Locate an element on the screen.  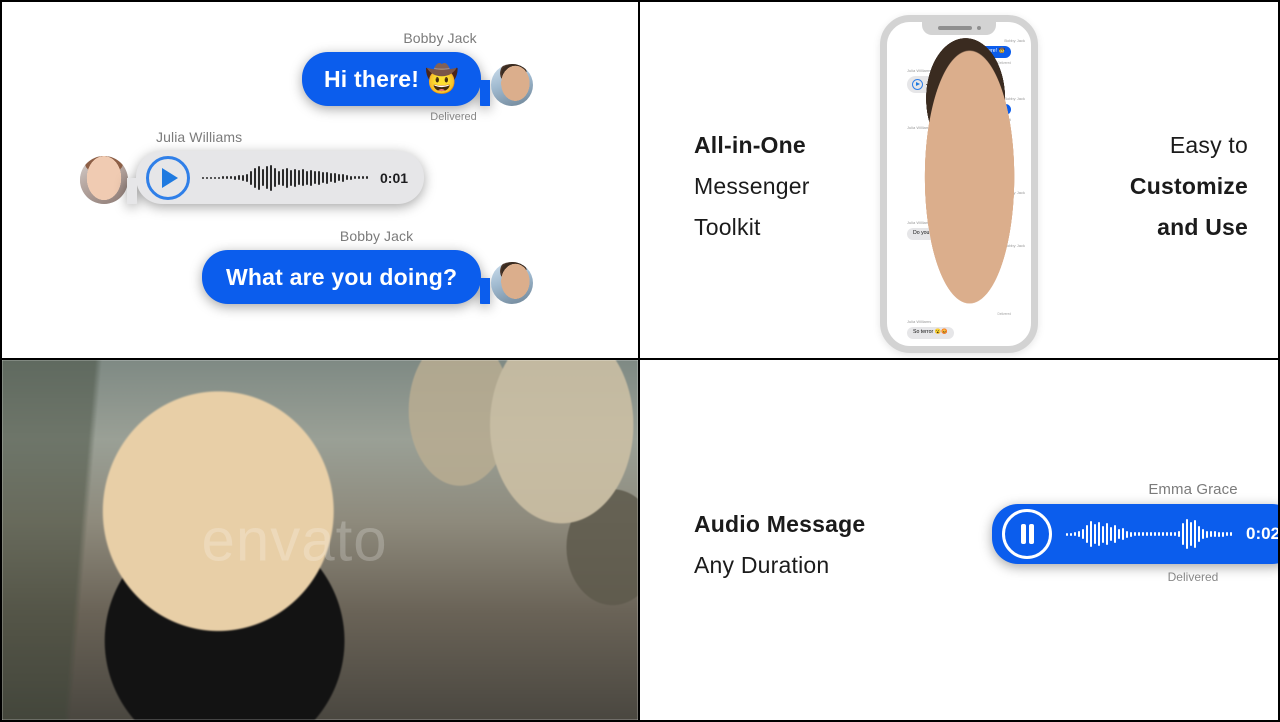
phone-notch is located at coordinates (959, 28).